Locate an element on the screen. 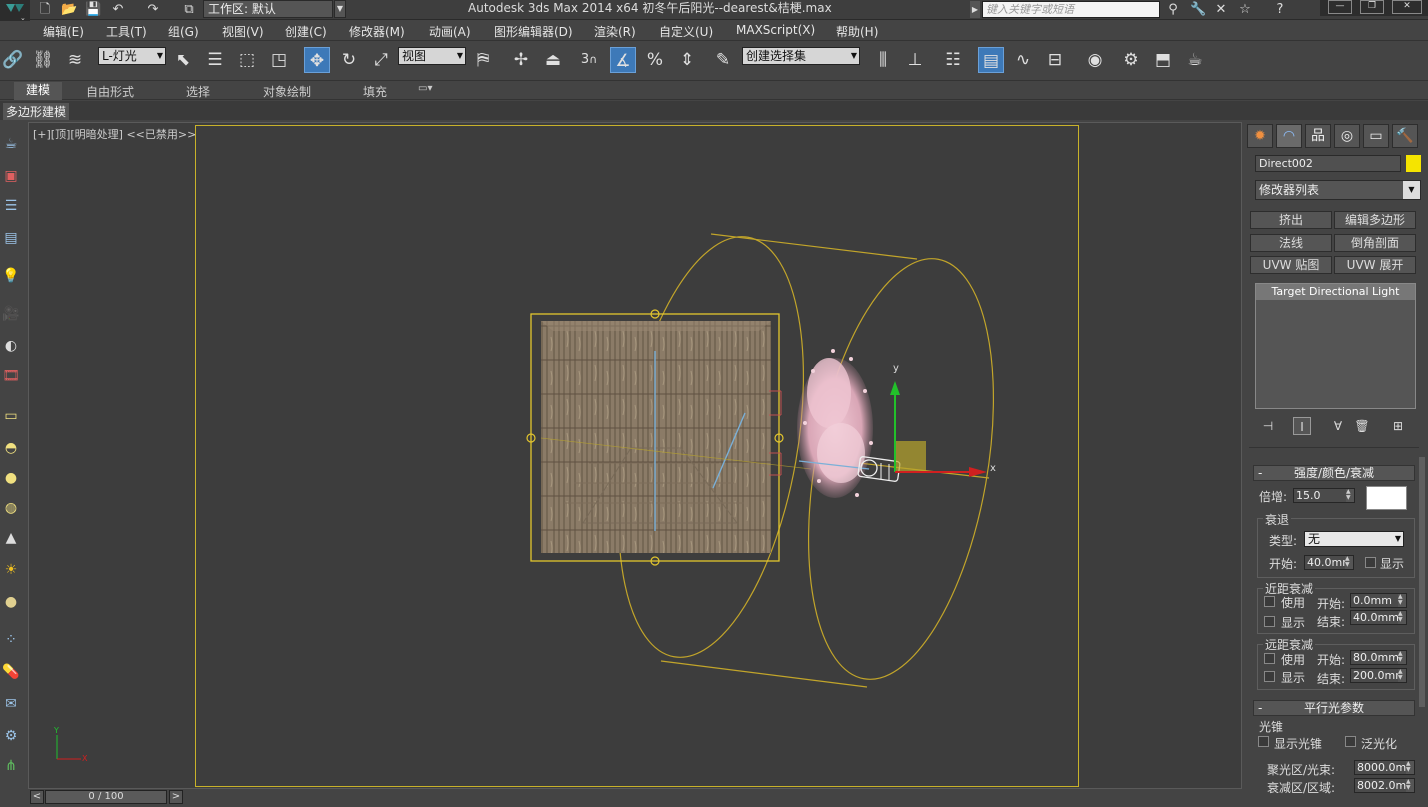  favorites-icon: ☆ is located at coordinates (1245, 10).